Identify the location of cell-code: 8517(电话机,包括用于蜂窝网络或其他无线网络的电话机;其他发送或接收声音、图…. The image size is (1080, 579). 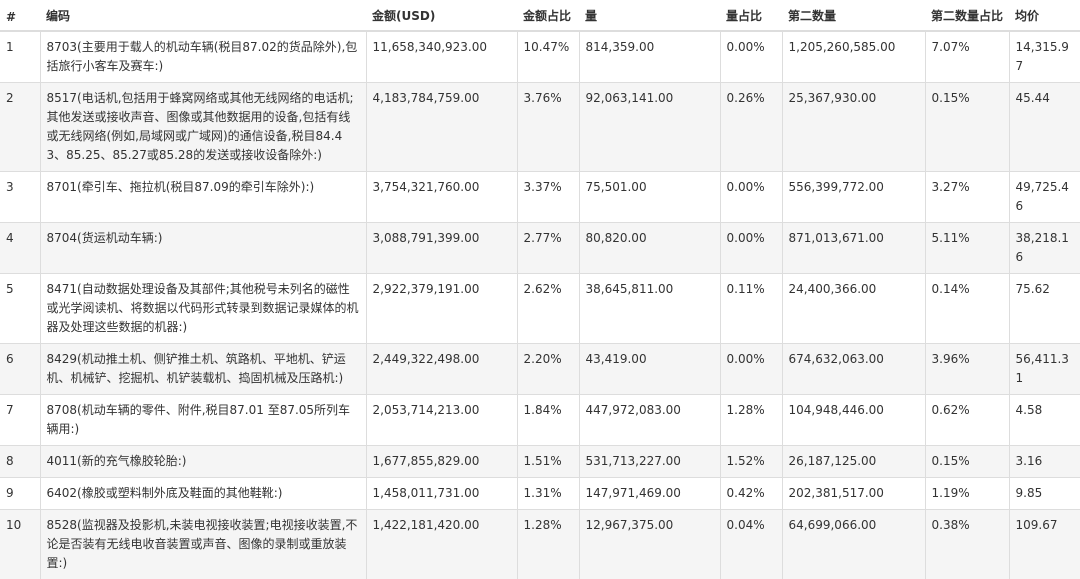
(203, 127).